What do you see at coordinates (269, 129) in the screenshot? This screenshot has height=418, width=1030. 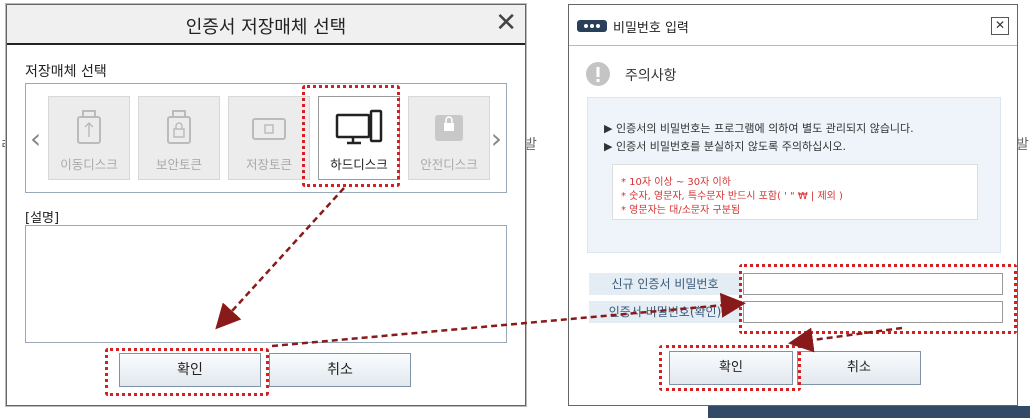 I see `storage-token-icon` at bounding box center [269, 129].